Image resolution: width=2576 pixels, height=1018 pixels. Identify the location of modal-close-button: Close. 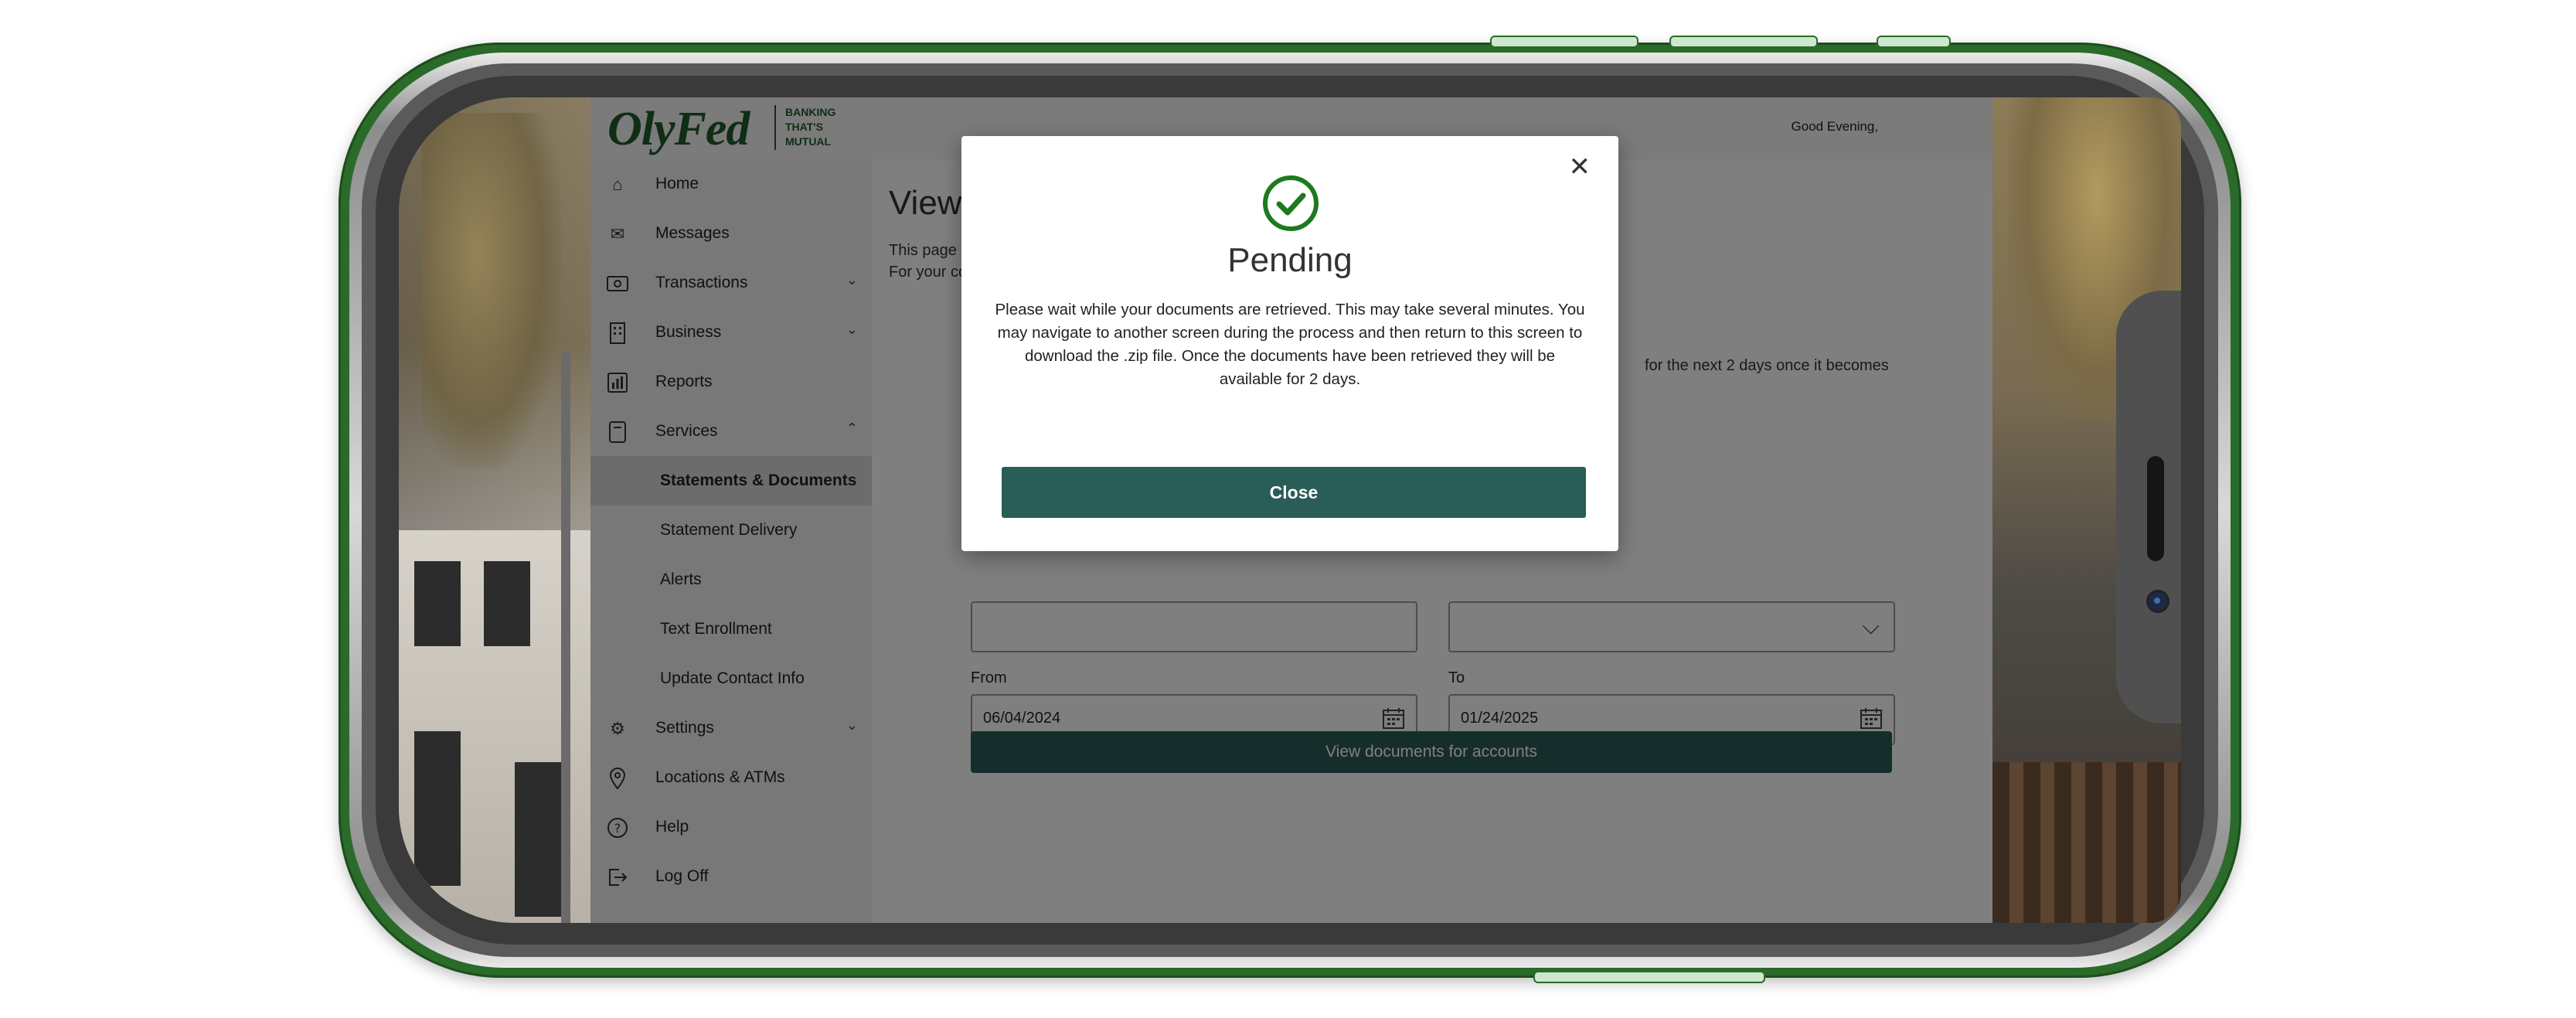
(1294, 493).